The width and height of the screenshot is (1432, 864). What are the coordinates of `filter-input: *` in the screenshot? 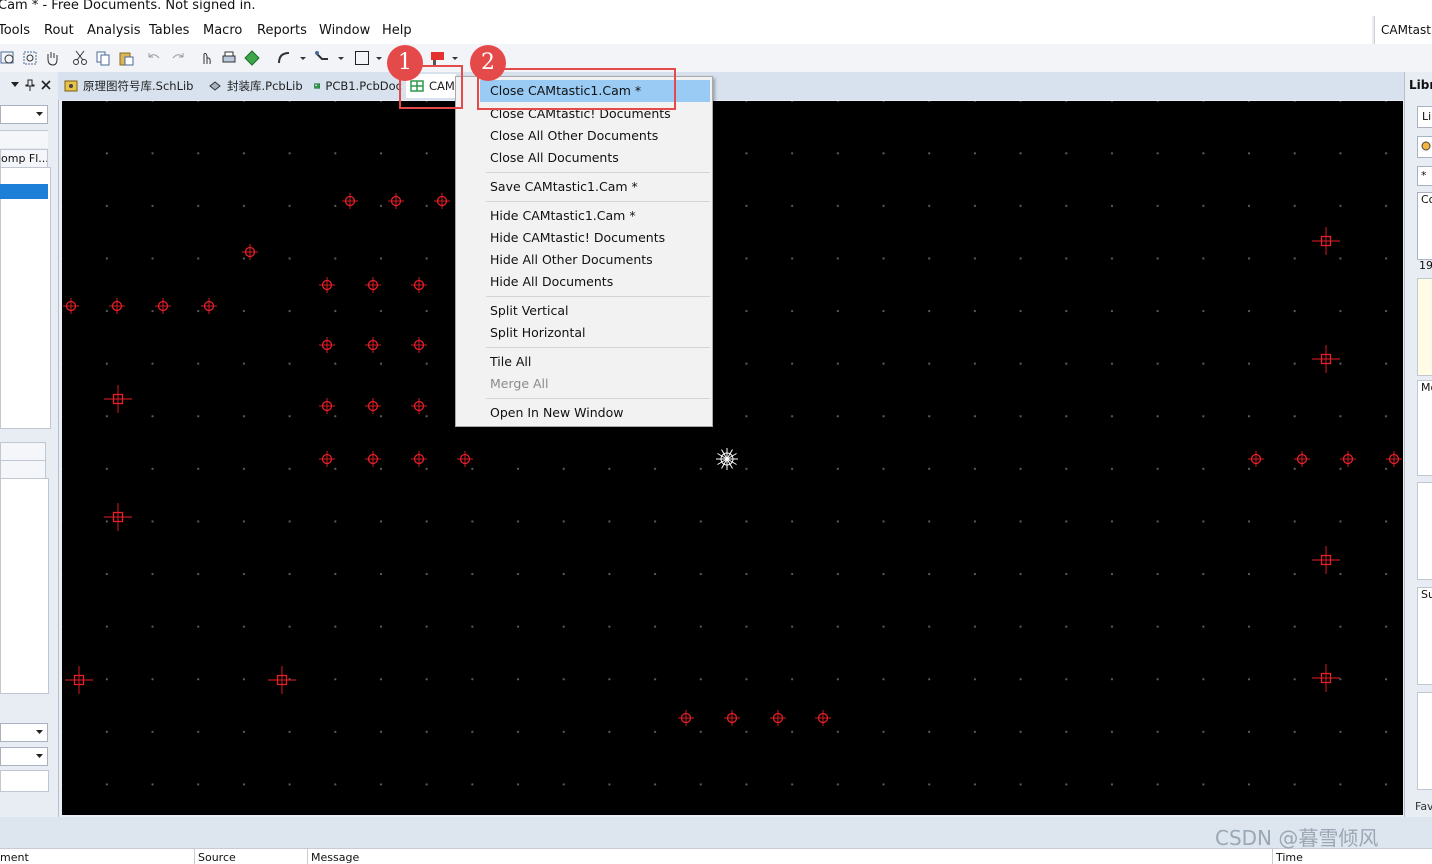 It's located at (1424, 176).